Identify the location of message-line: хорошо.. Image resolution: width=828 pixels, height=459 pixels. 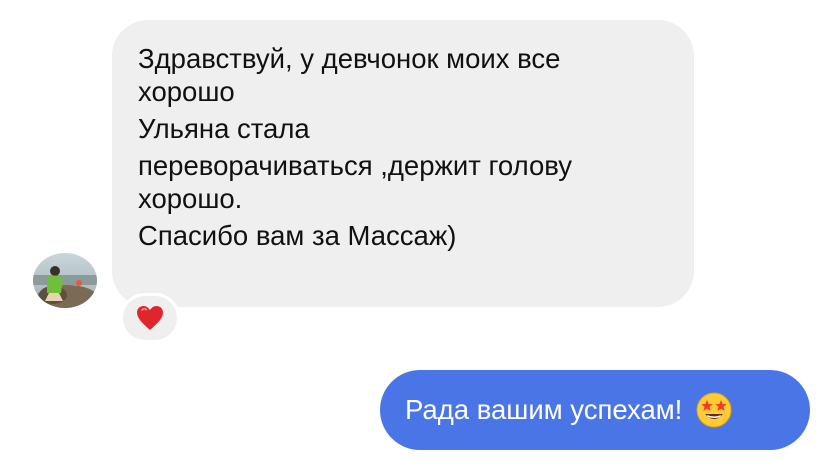
(190, 198).